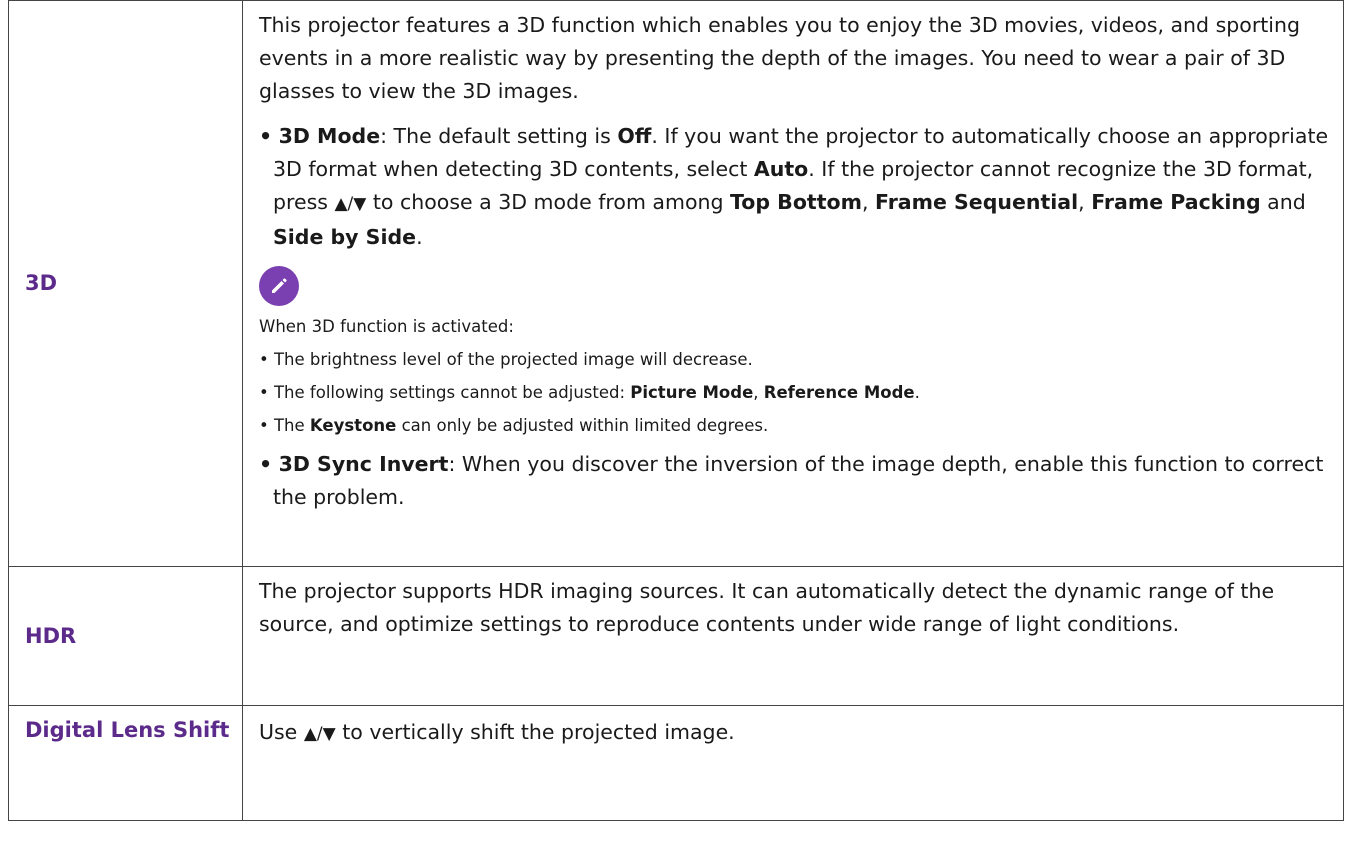  Describe the element at coordinates (41, 283) in the screenshot. I see `setting-label-3d: 3D` at that location.